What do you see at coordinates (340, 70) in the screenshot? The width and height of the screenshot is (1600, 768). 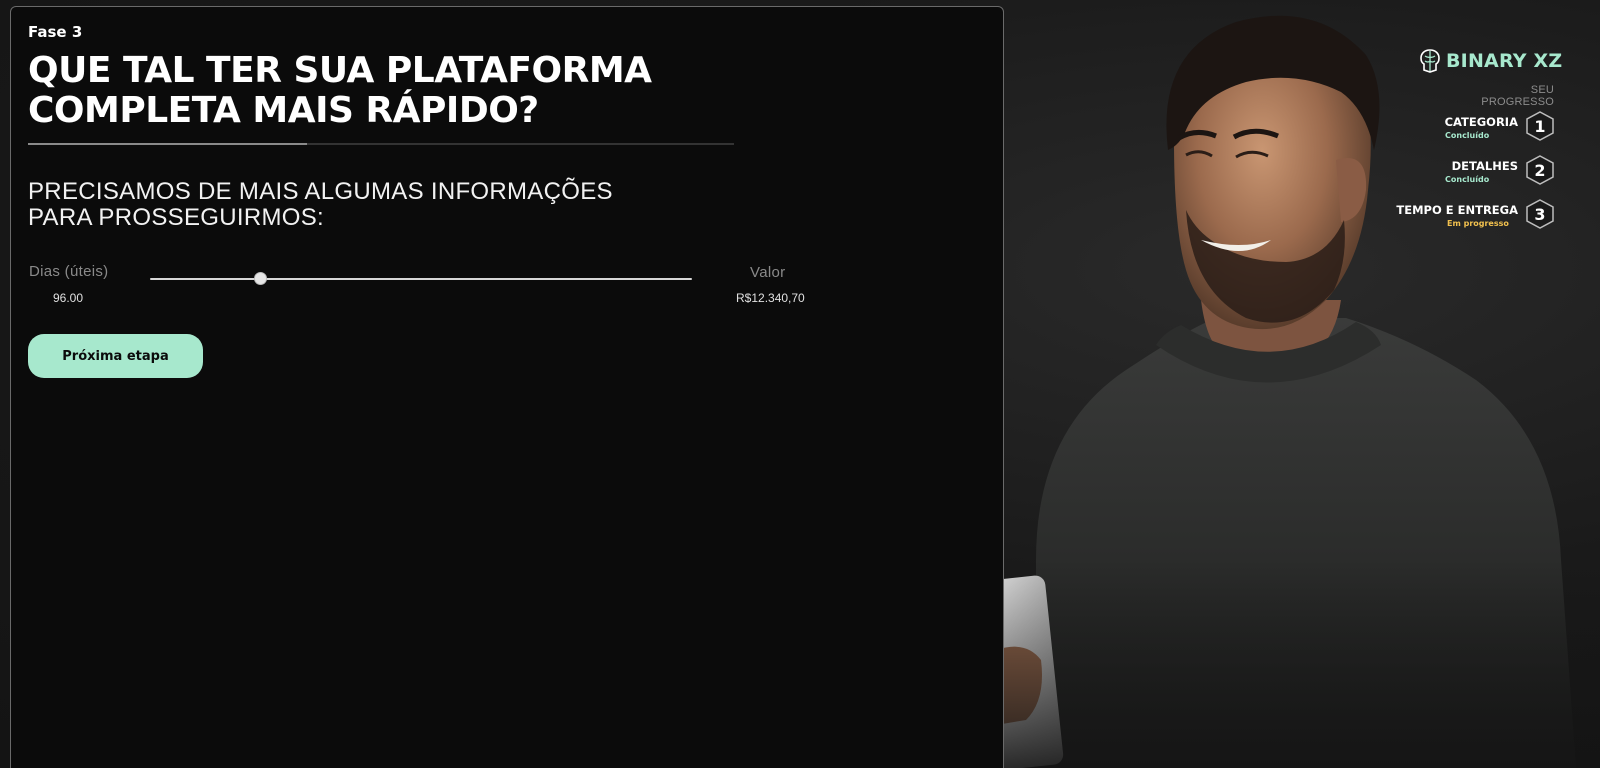 I see `page-title-line-1: QUE TAL TER SUA PLATAFORMA` at bounding box center [340, 70].